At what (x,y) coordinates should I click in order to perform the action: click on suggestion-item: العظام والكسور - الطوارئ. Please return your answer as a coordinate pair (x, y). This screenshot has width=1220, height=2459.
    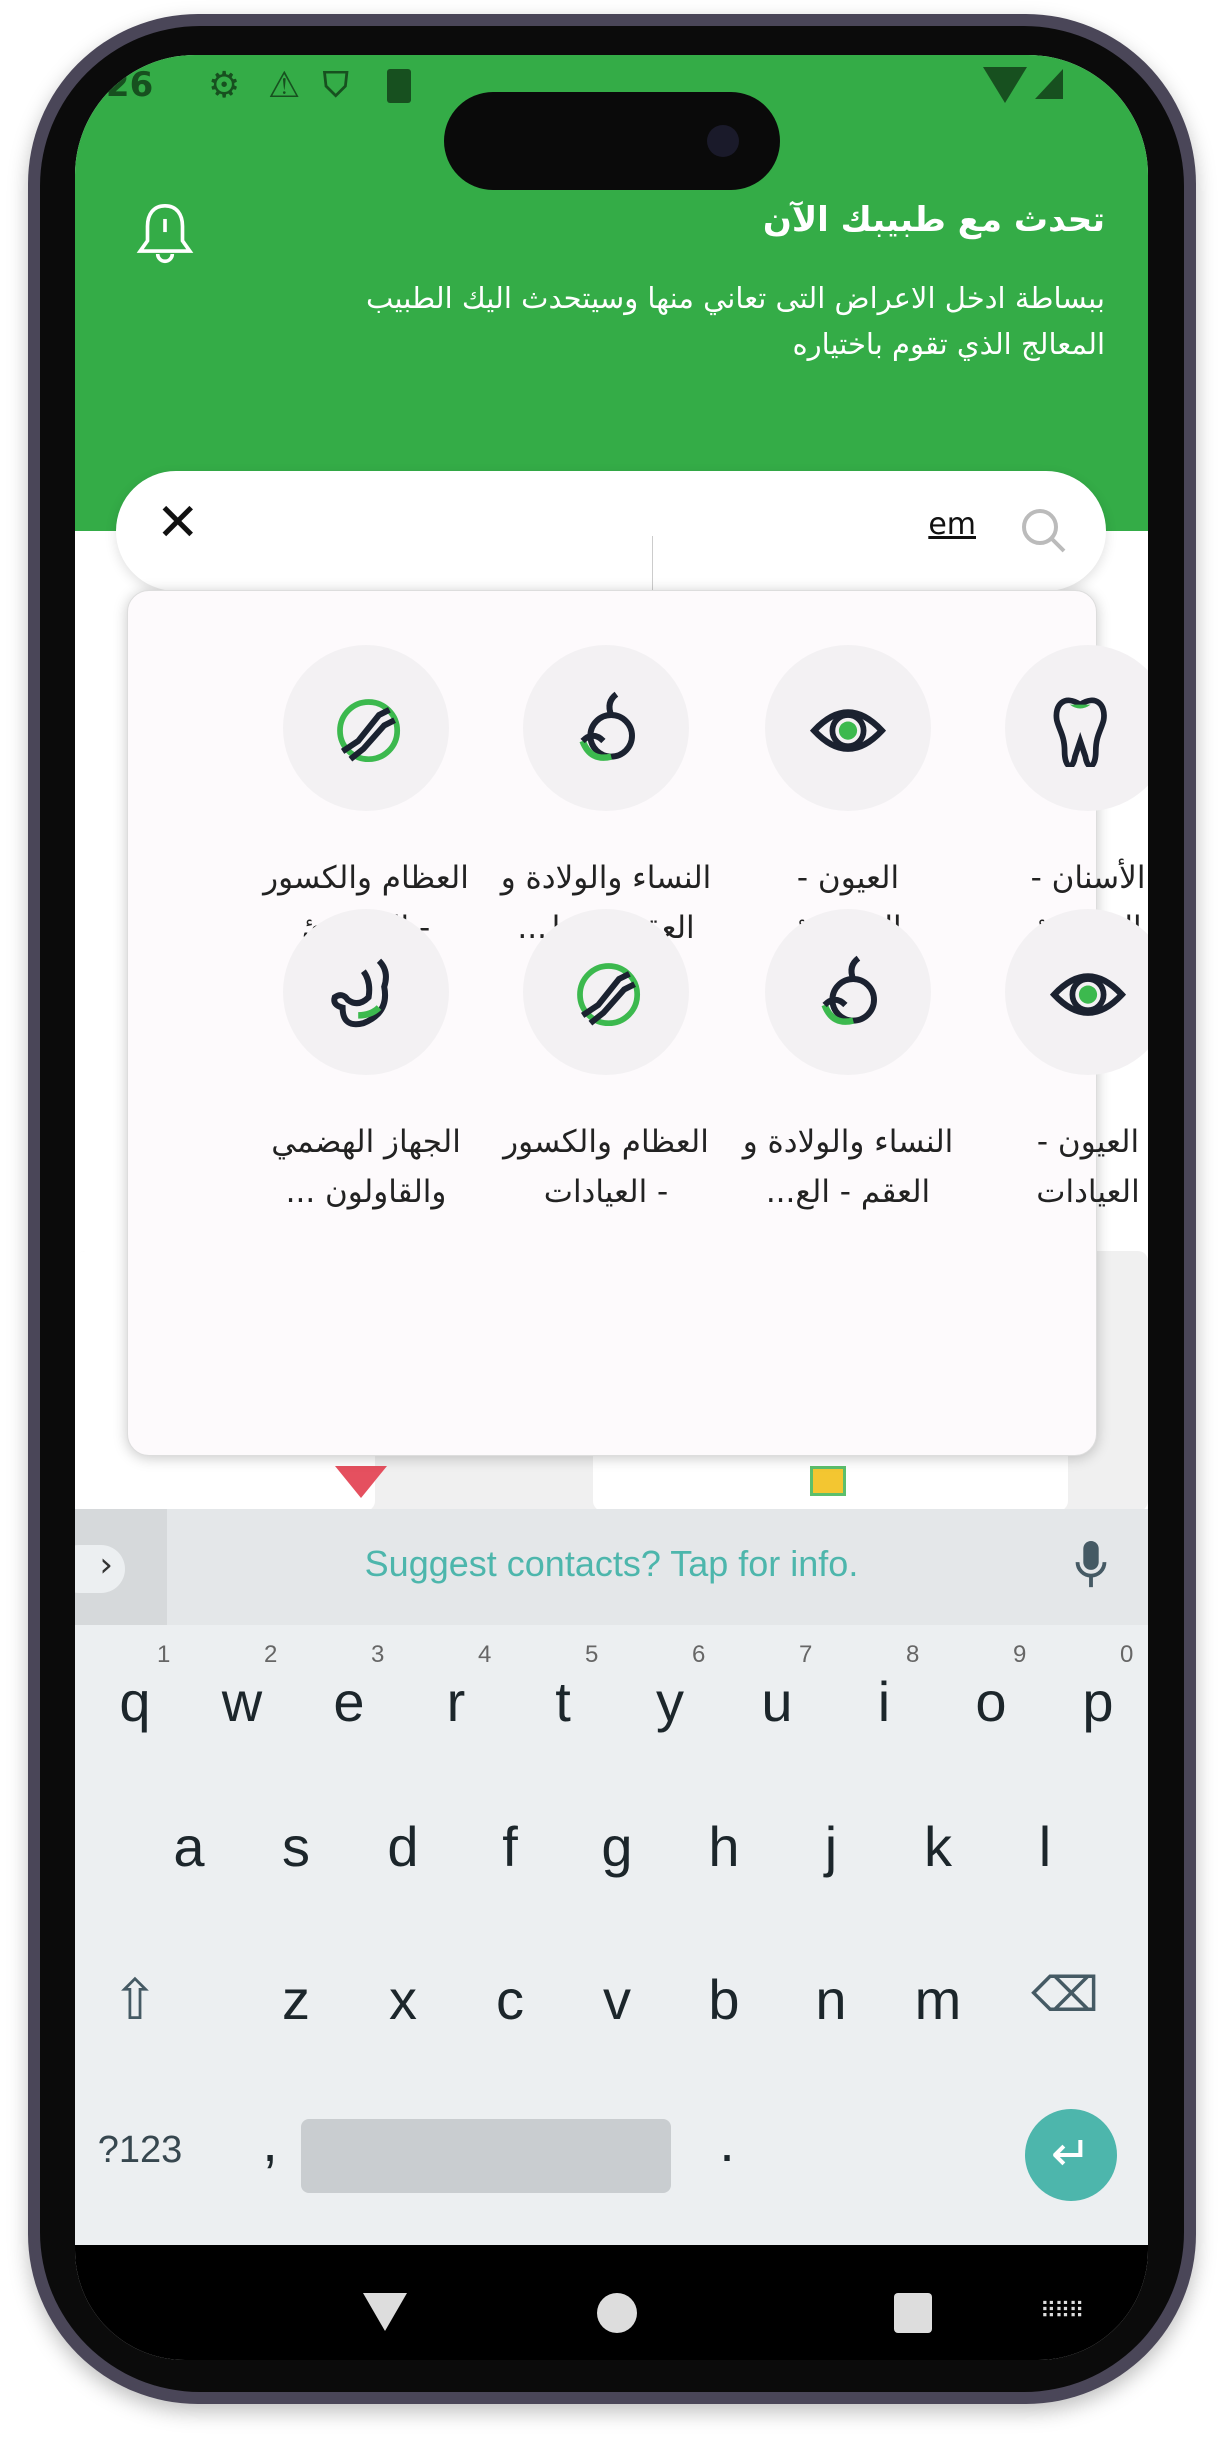
    Looking at the image, I should click on (366, 799).